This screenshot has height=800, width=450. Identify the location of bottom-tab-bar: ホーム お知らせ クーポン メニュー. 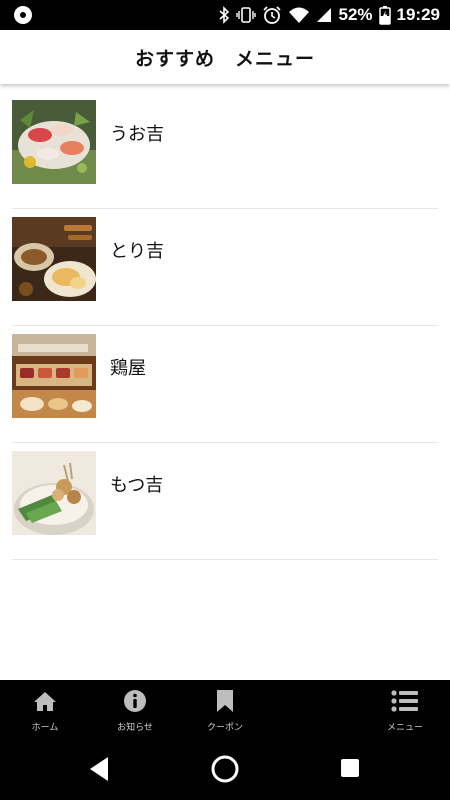
(225, 710).